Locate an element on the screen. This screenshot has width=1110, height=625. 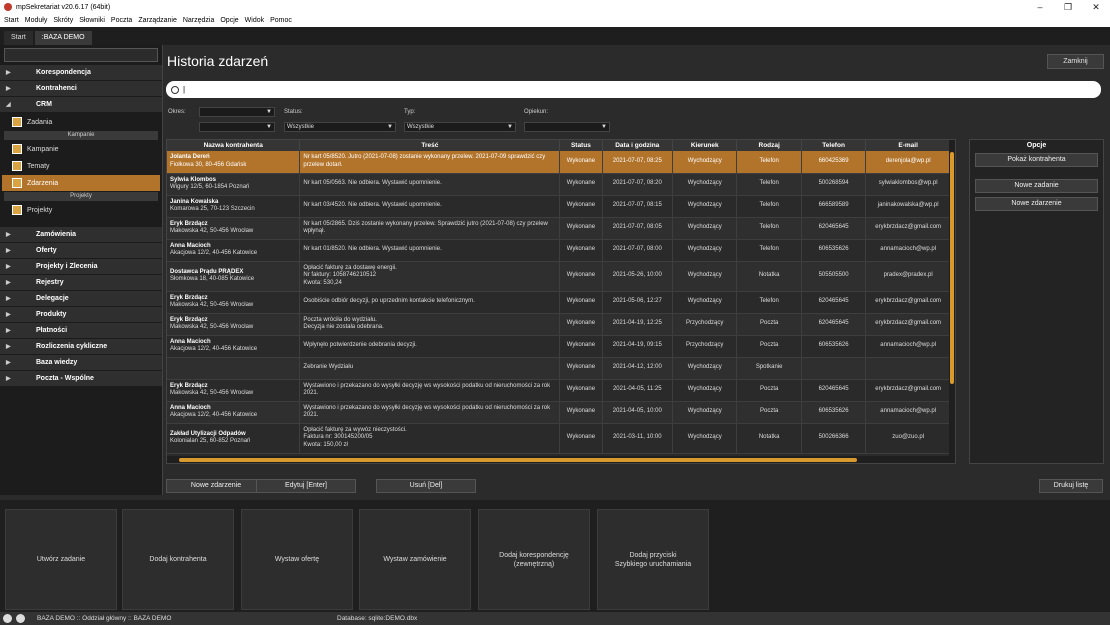
sidebar-section-zamowienia: ▶ Zamówienia is located at coordinates (81, 235).